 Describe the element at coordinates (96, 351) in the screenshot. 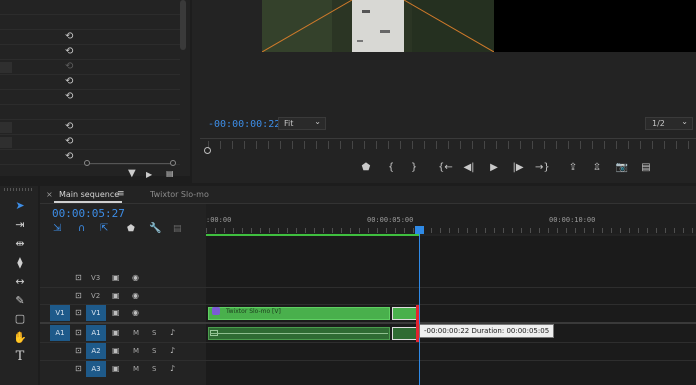

I see `track-target-a2: A2` at that location.